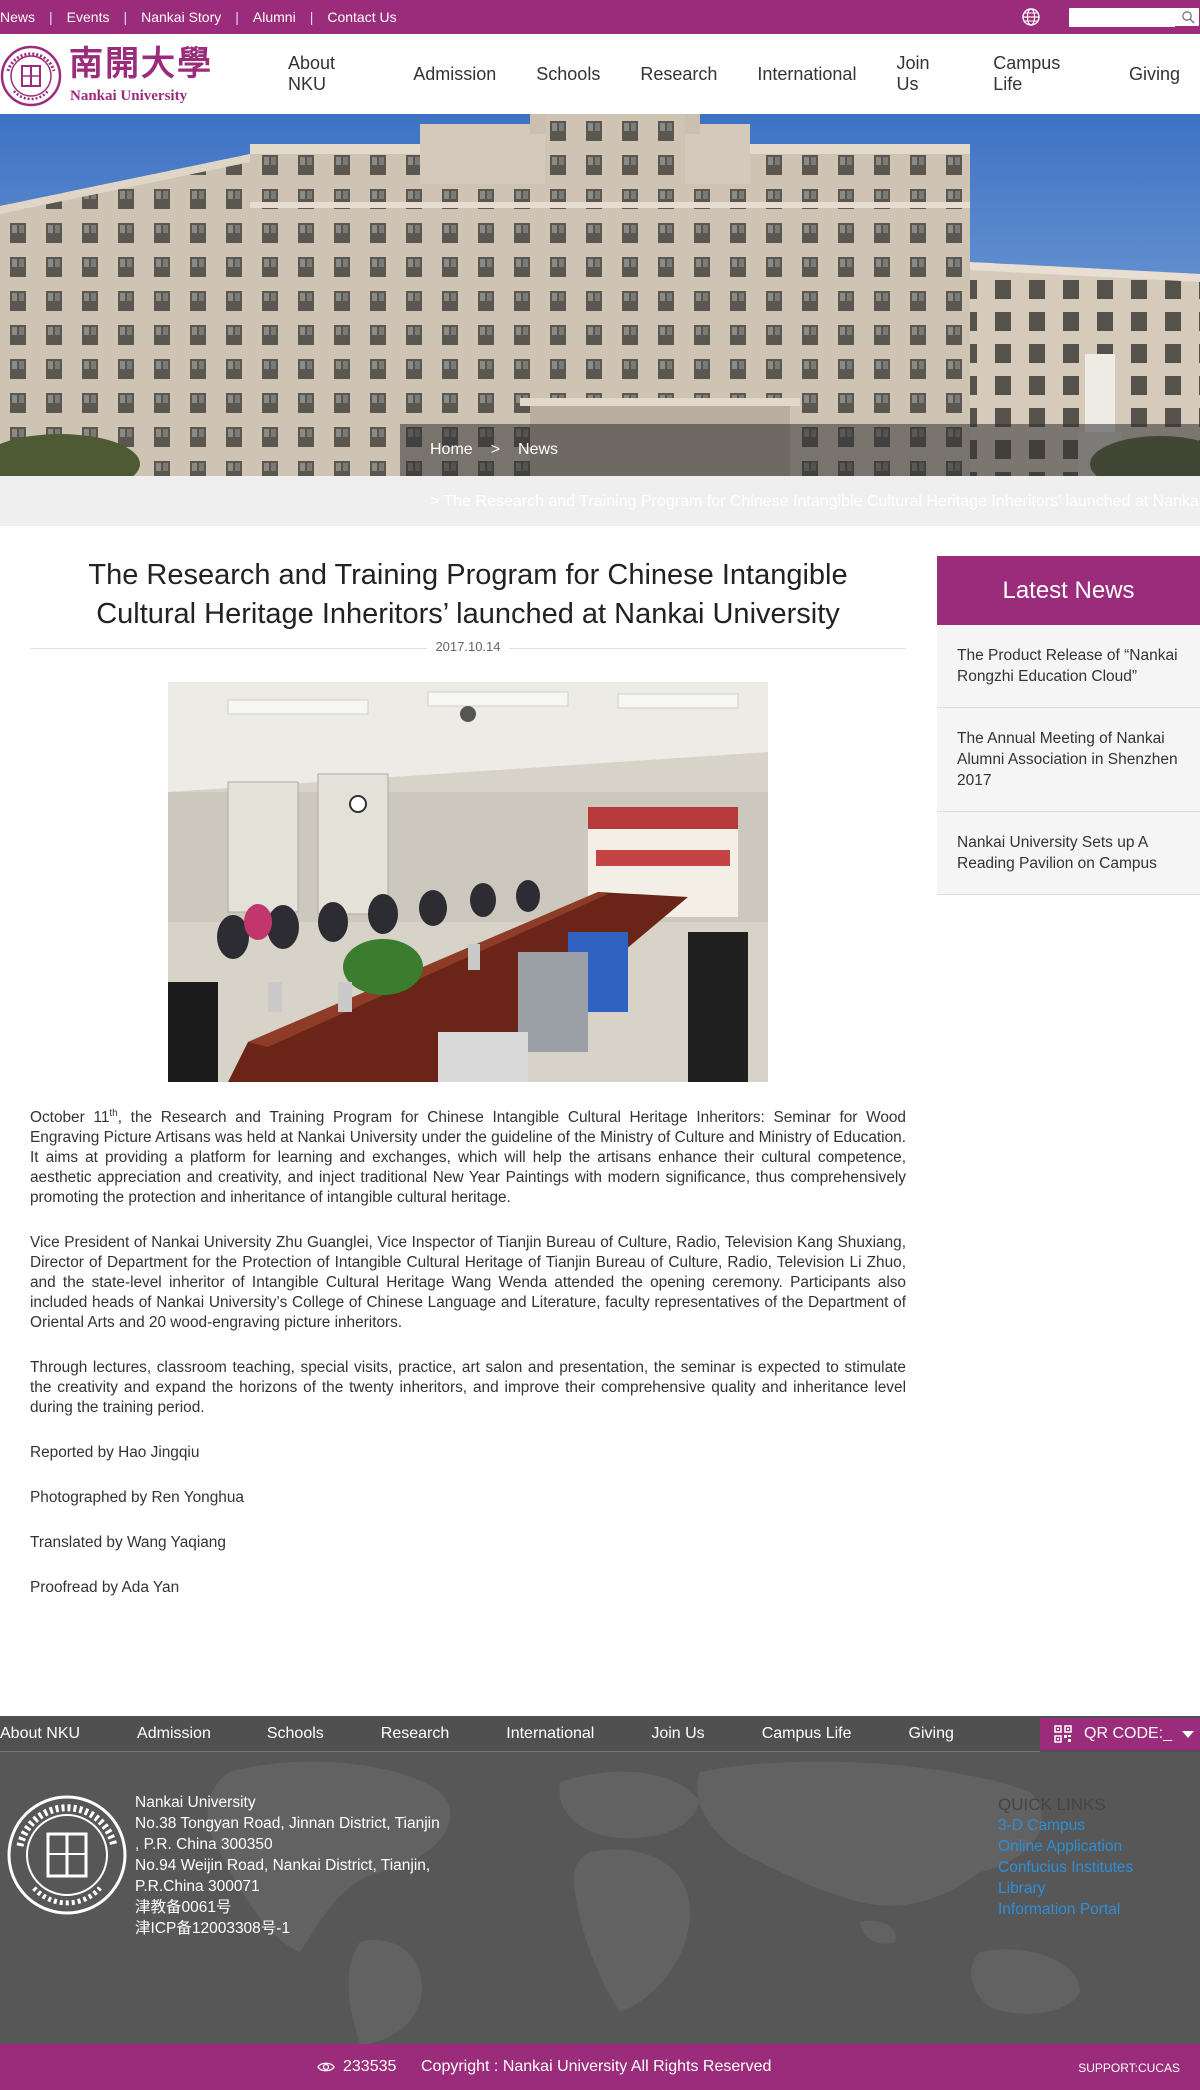 The height and width of the screenshot is (2090, 1200). I want to click on top-link-events: Events, so click(88, 17).